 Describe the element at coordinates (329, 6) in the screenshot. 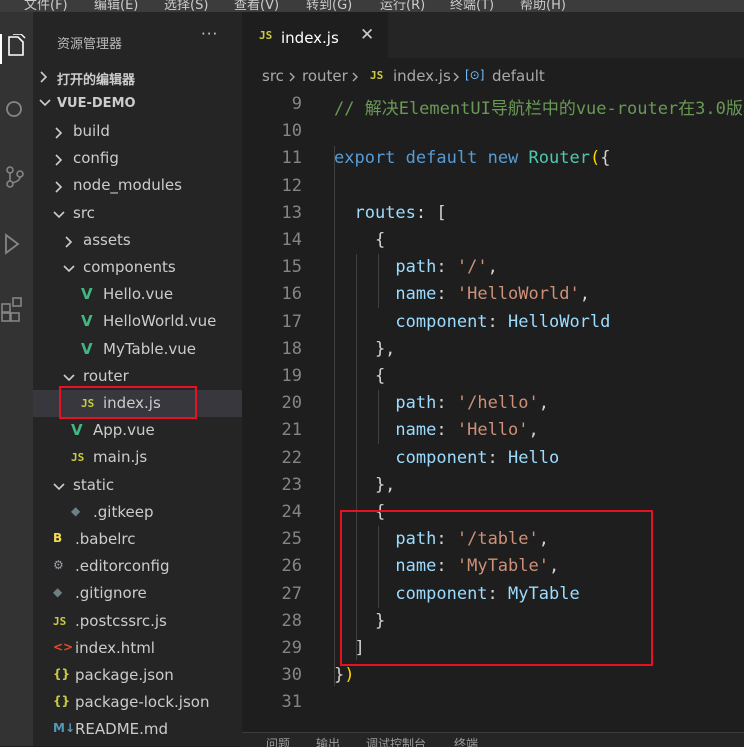

I see `menu-item: 转到(G)` at that location.